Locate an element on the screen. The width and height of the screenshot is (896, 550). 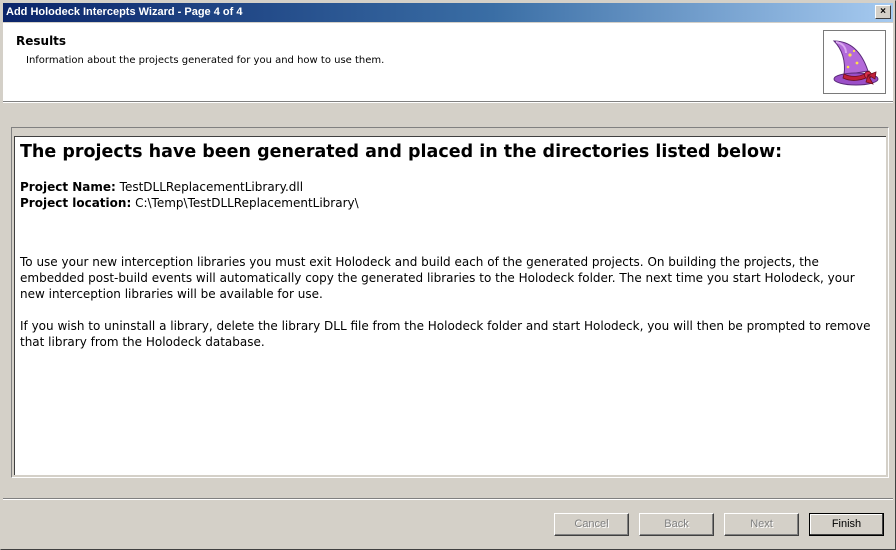
project-location-value: C:\Temp\TestDLLReplacementLibrary\ is located at coordinates (247, 203).